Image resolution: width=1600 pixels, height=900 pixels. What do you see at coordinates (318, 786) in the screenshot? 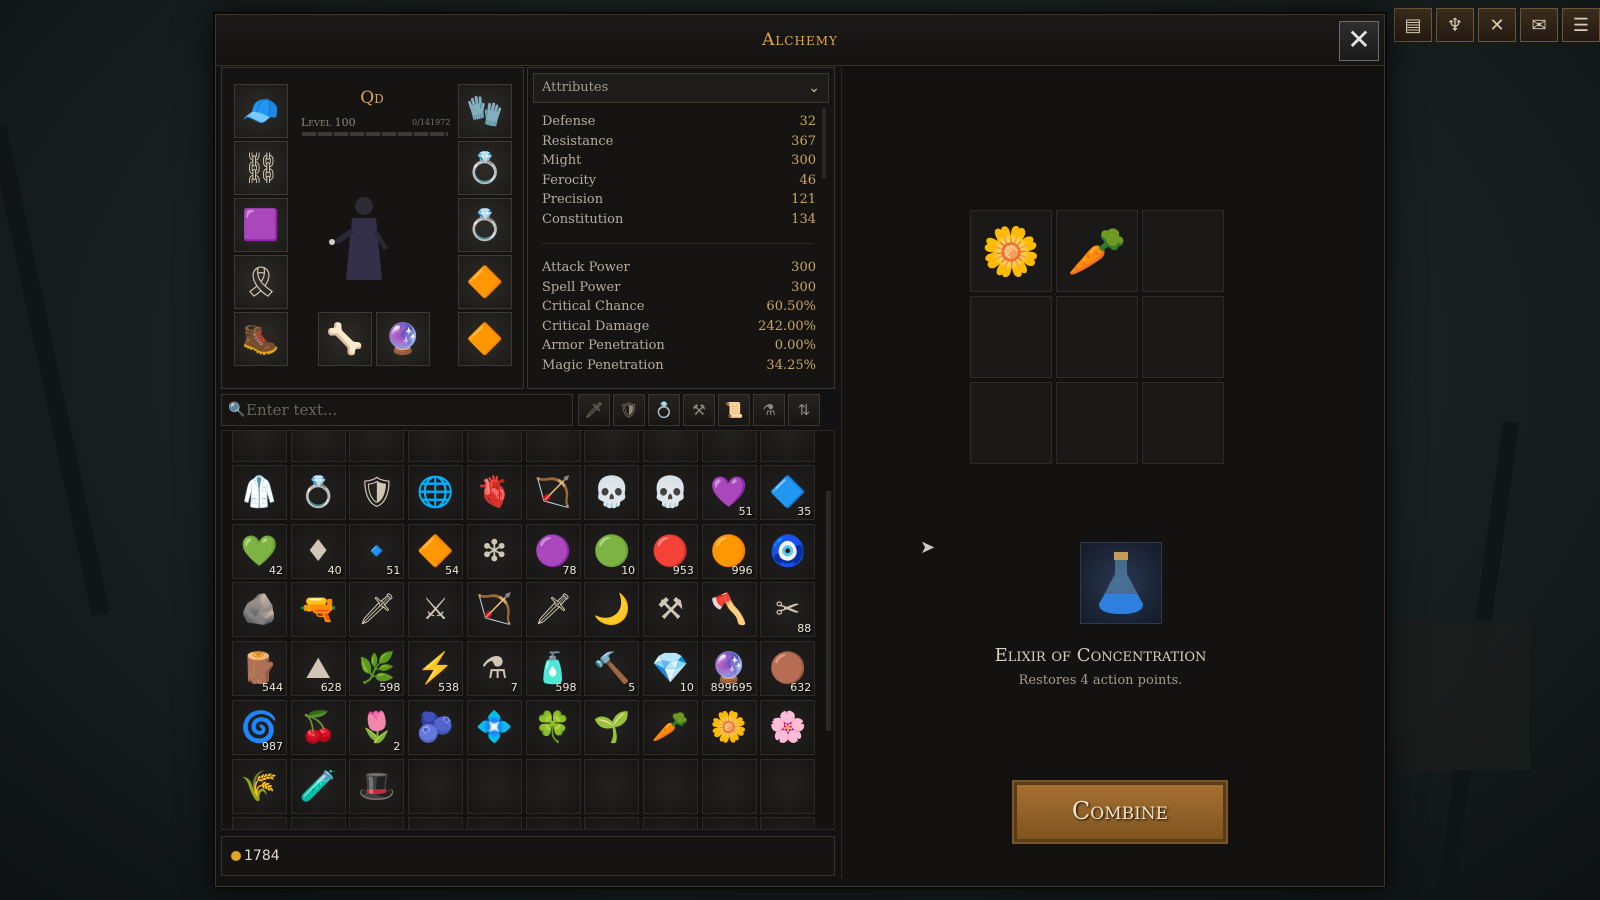
I see `inventory-item: 🧪` at bounding box center [318, 786].